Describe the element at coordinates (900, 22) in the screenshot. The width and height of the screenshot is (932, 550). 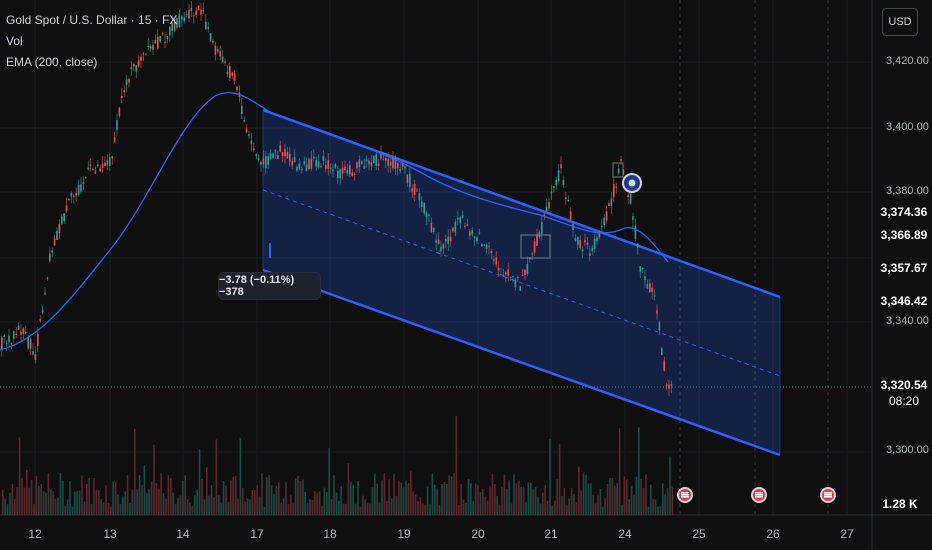
I see `currency-button: USD` at that location.